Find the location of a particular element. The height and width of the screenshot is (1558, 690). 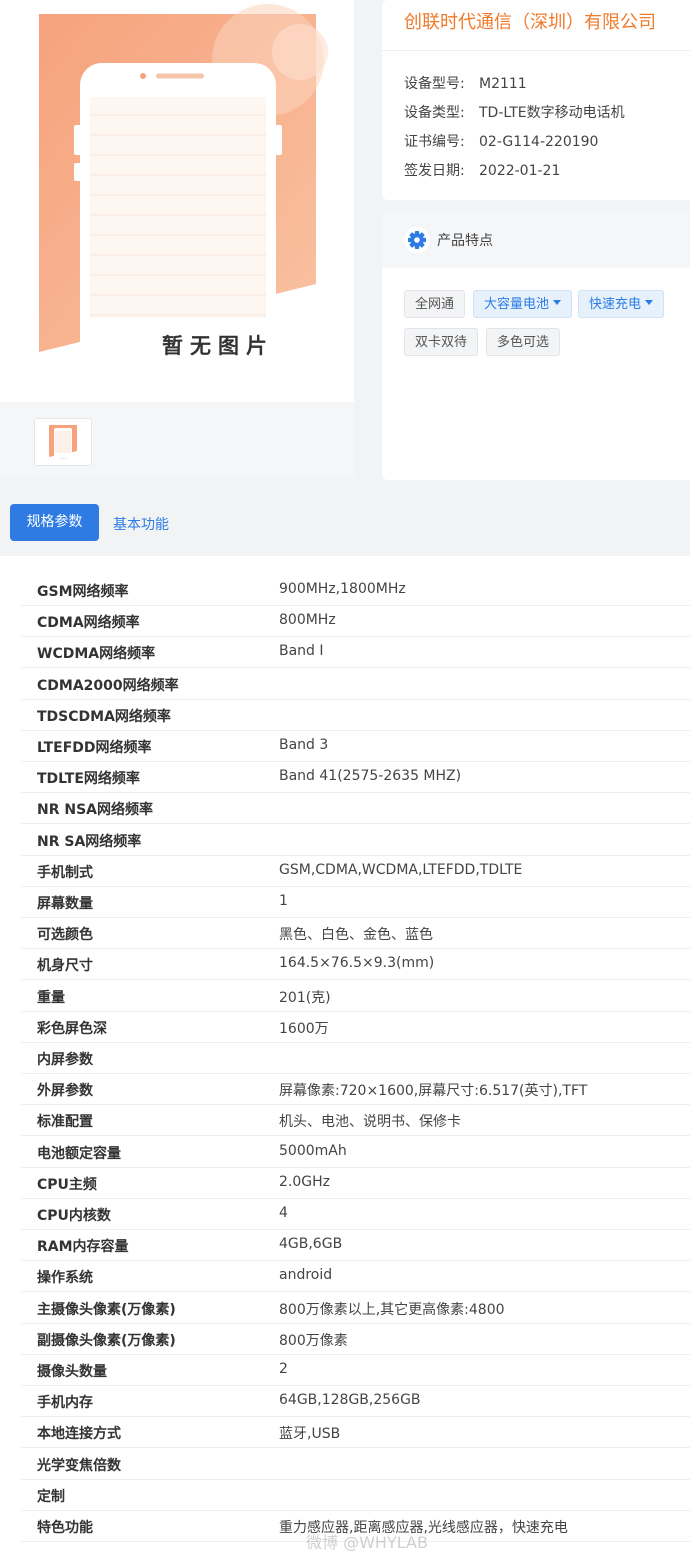

spec-row: 手机制式 GSM,CDMA,WCDMA,LTEFDD,TDLTE is located at coordinates (355, 871).